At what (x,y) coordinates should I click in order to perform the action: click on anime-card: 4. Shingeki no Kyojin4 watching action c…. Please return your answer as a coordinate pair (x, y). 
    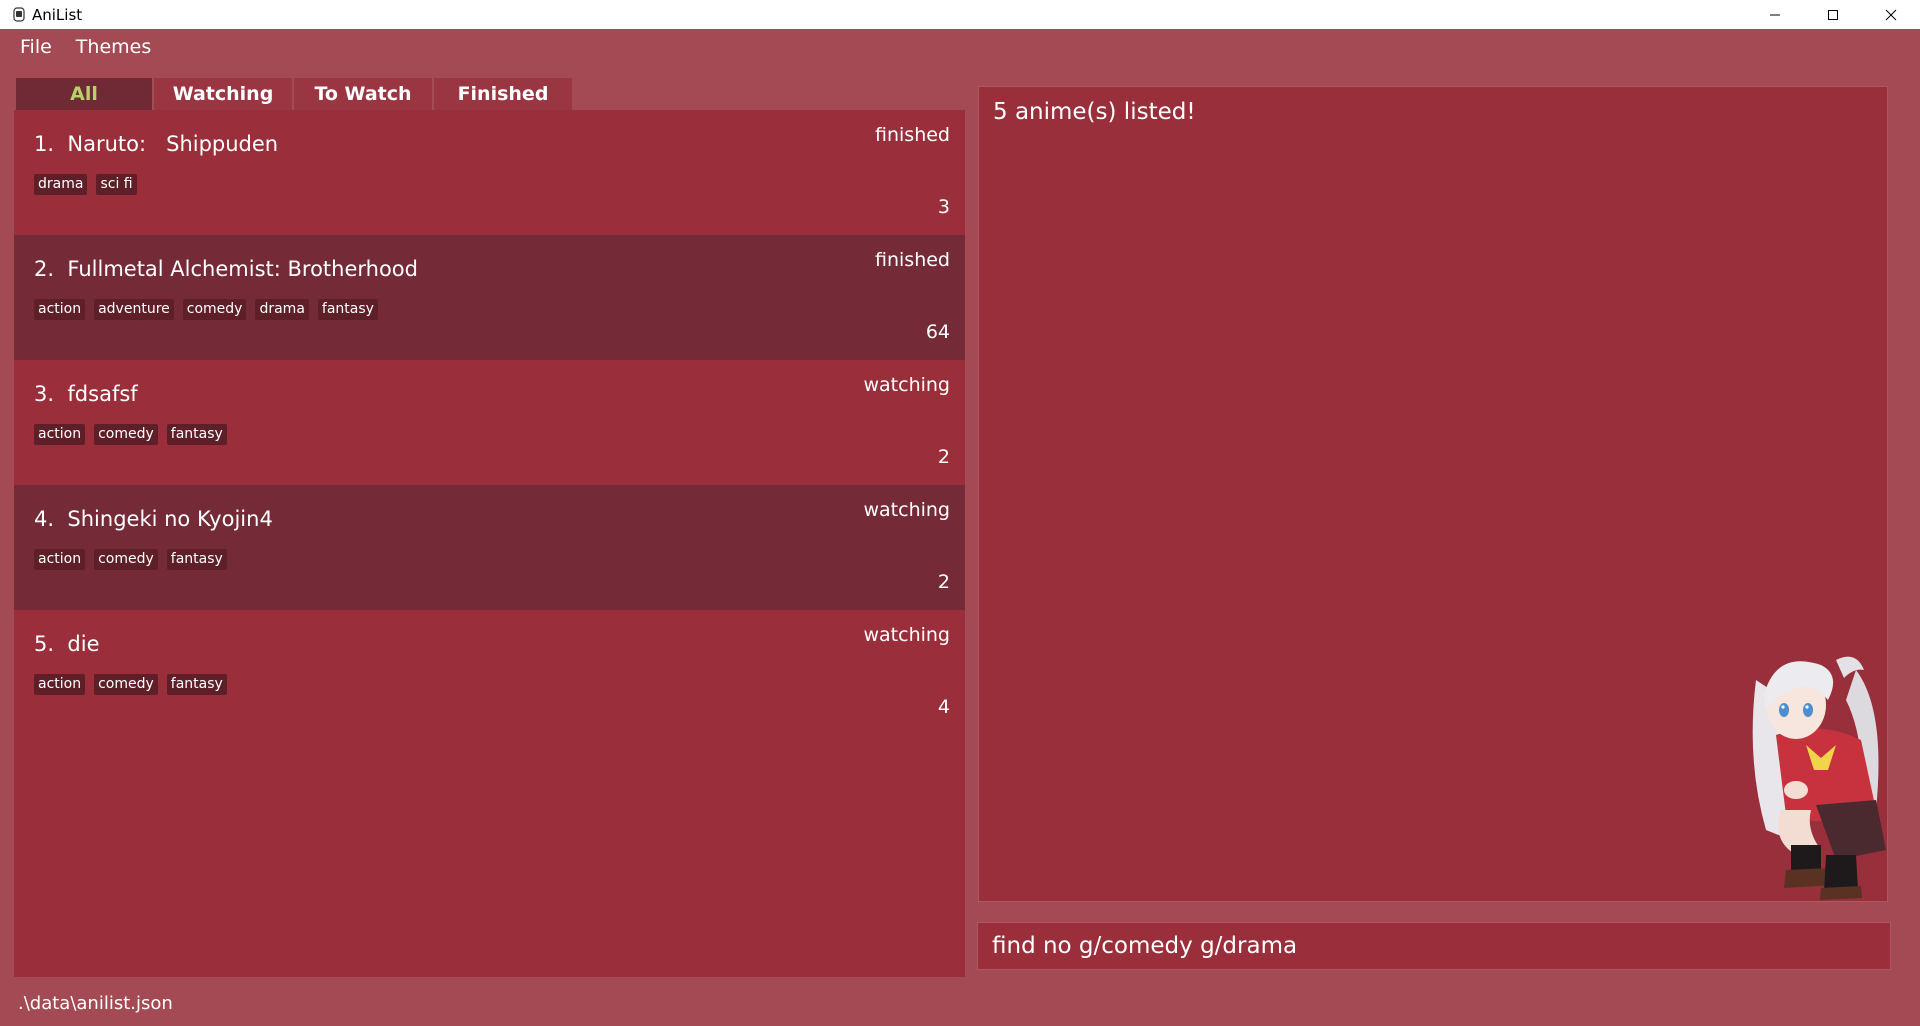
    Looking at the image, I should click on (489, 547).